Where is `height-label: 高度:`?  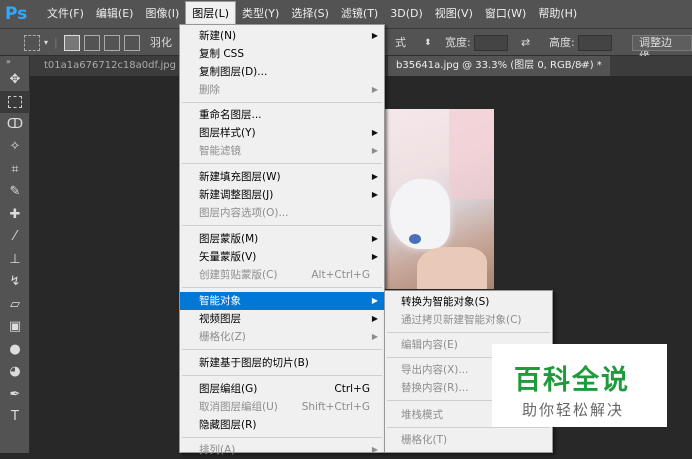 height-label: 高度: is located at coordinates (562, 42).